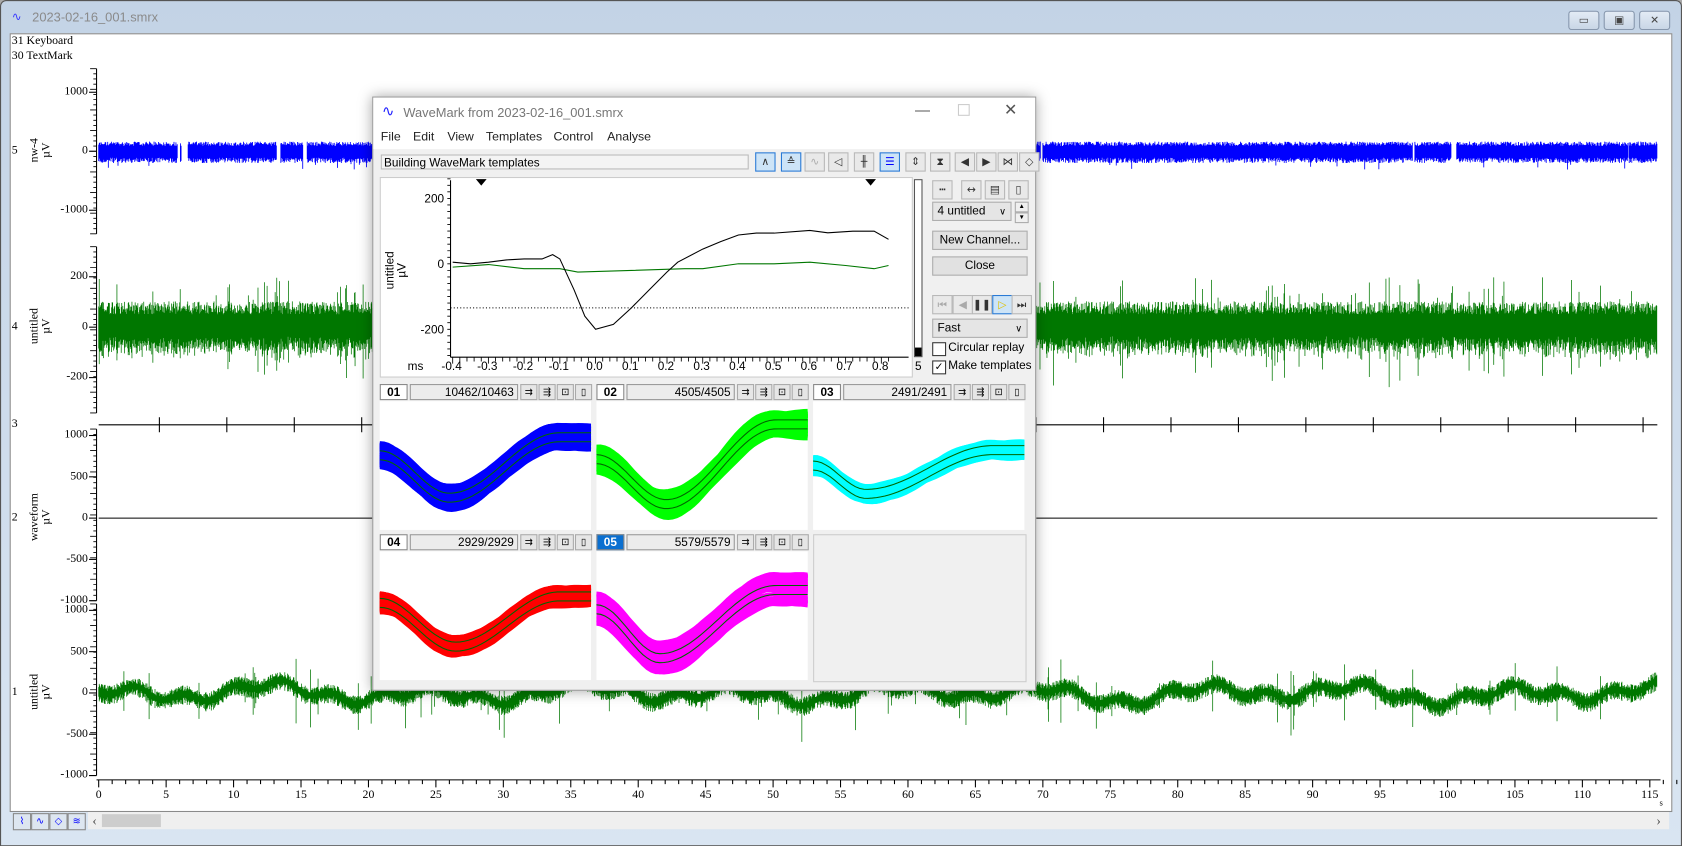 The image size is (1682, 846). I want to click on scrollbar-thumb, so click(131, 821).